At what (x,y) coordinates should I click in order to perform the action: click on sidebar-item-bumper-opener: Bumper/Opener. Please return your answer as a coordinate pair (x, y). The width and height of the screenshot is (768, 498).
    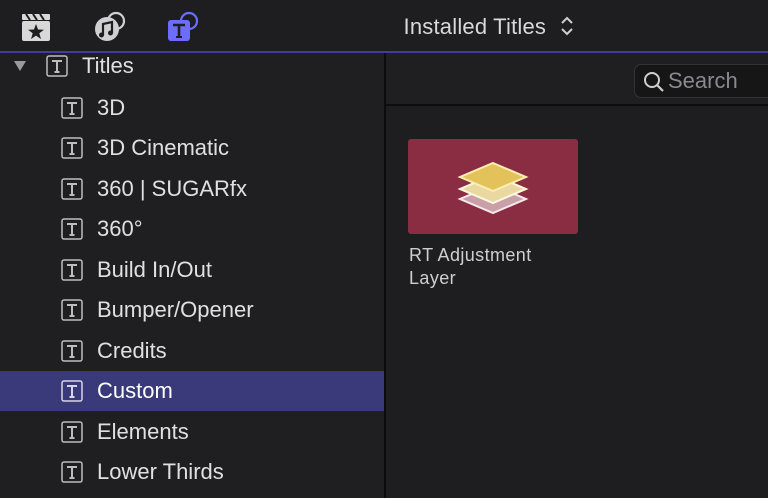
    Looking at the image, I should click on (192, 310).